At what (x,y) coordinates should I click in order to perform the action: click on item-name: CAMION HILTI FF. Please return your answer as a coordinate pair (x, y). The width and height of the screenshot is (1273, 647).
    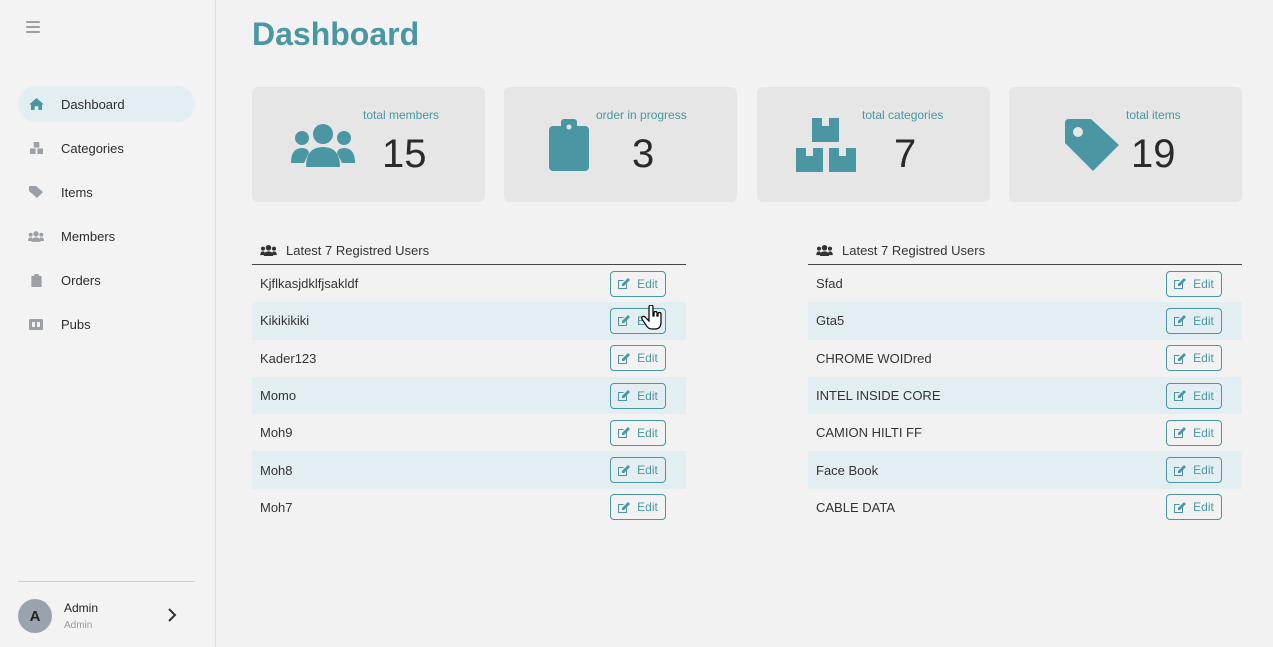
    Looking at the image, I should click on (869, 433).